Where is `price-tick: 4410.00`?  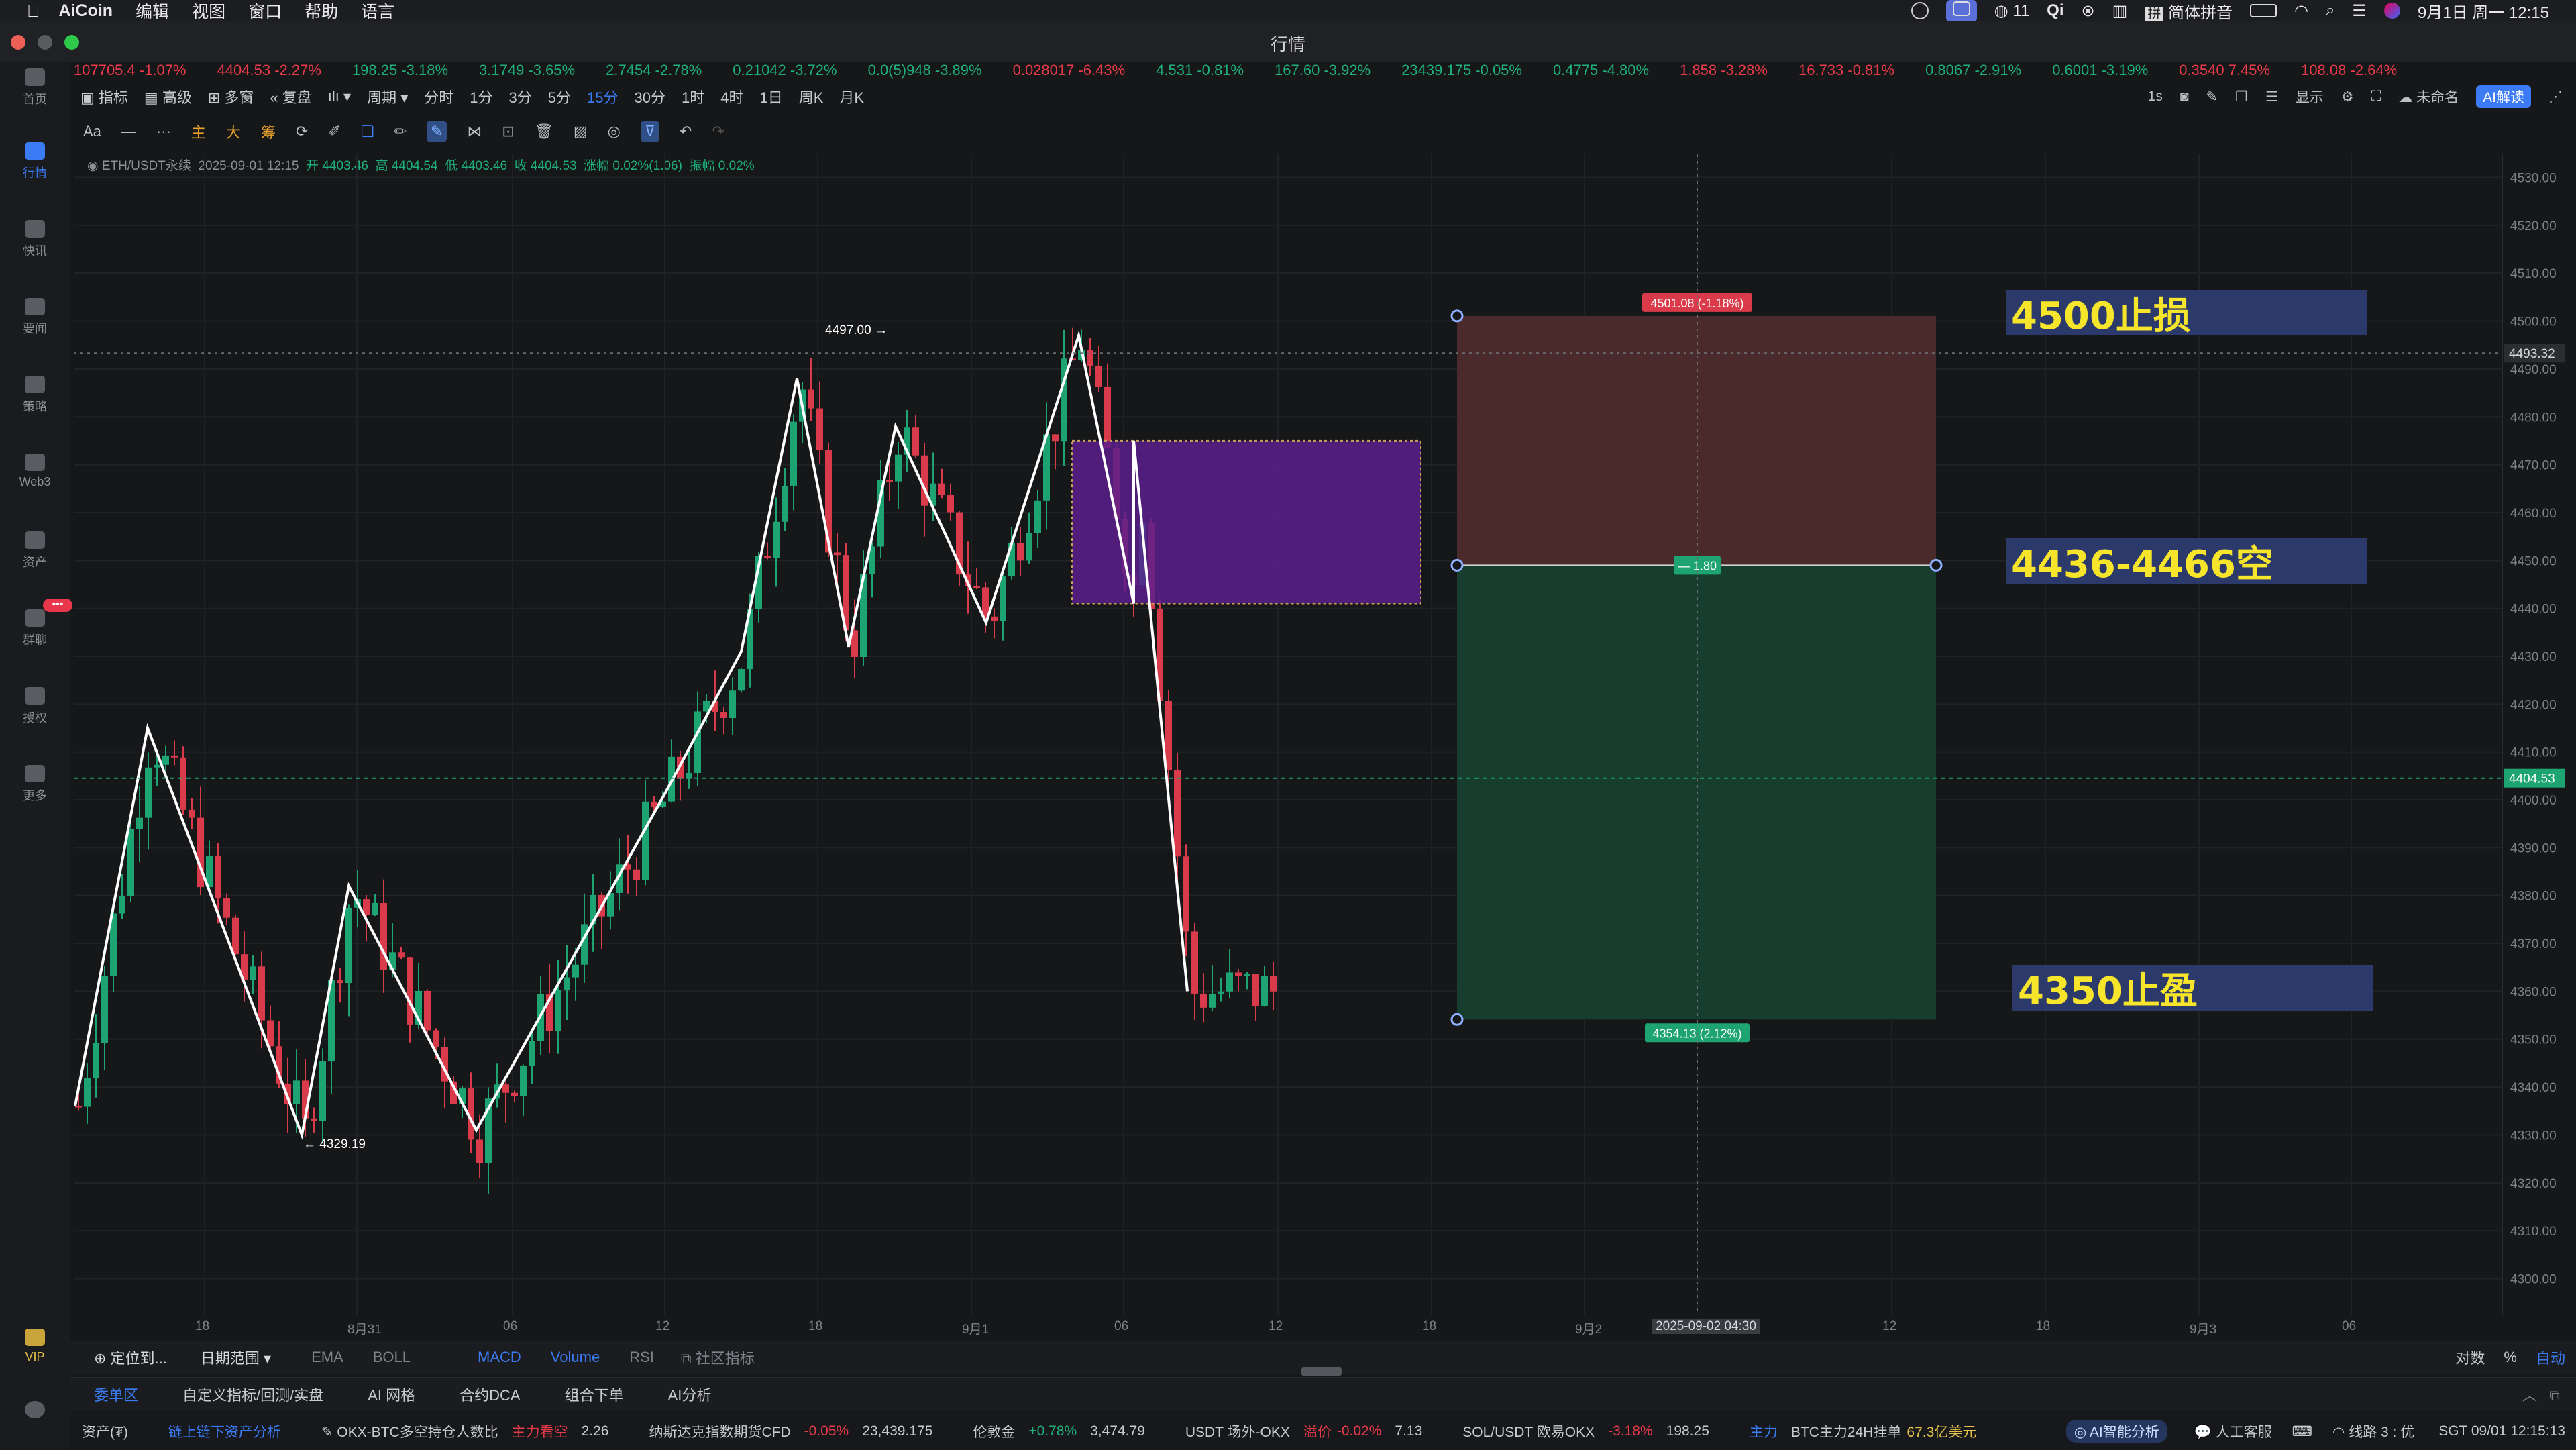
price-tick: 4410.00 is located at coordinates (2533, 753).